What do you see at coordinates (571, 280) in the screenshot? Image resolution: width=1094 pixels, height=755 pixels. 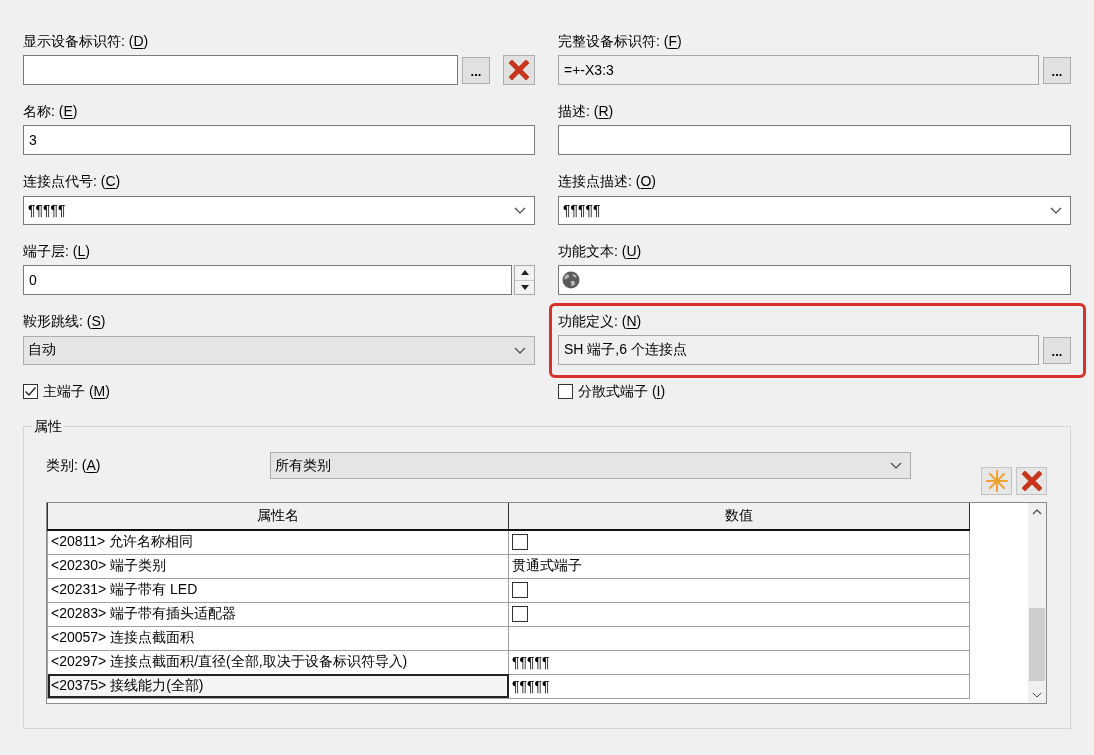 I see `globe-icon` at bounding box center [571, 280].